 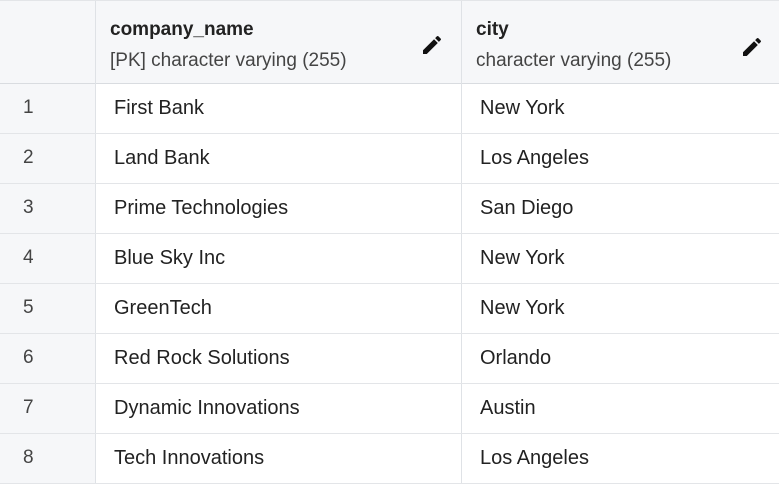 What do you see at coordinates (508, 408) in the screenshot?
I see `city-value: Austin` at bounding box center [508, 408].